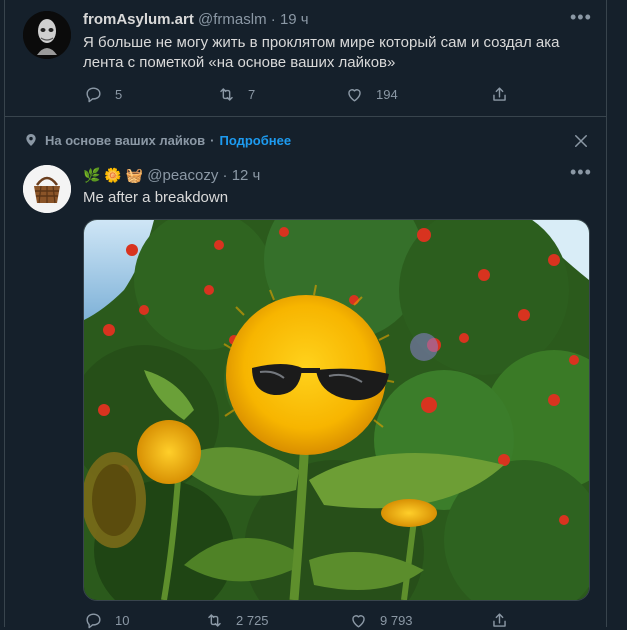 The height and width of the screenshot is (630, 627). Describe the element at coordinates (31, 140) in the screenshot. I see `sparkle-pin-icon` at that location.